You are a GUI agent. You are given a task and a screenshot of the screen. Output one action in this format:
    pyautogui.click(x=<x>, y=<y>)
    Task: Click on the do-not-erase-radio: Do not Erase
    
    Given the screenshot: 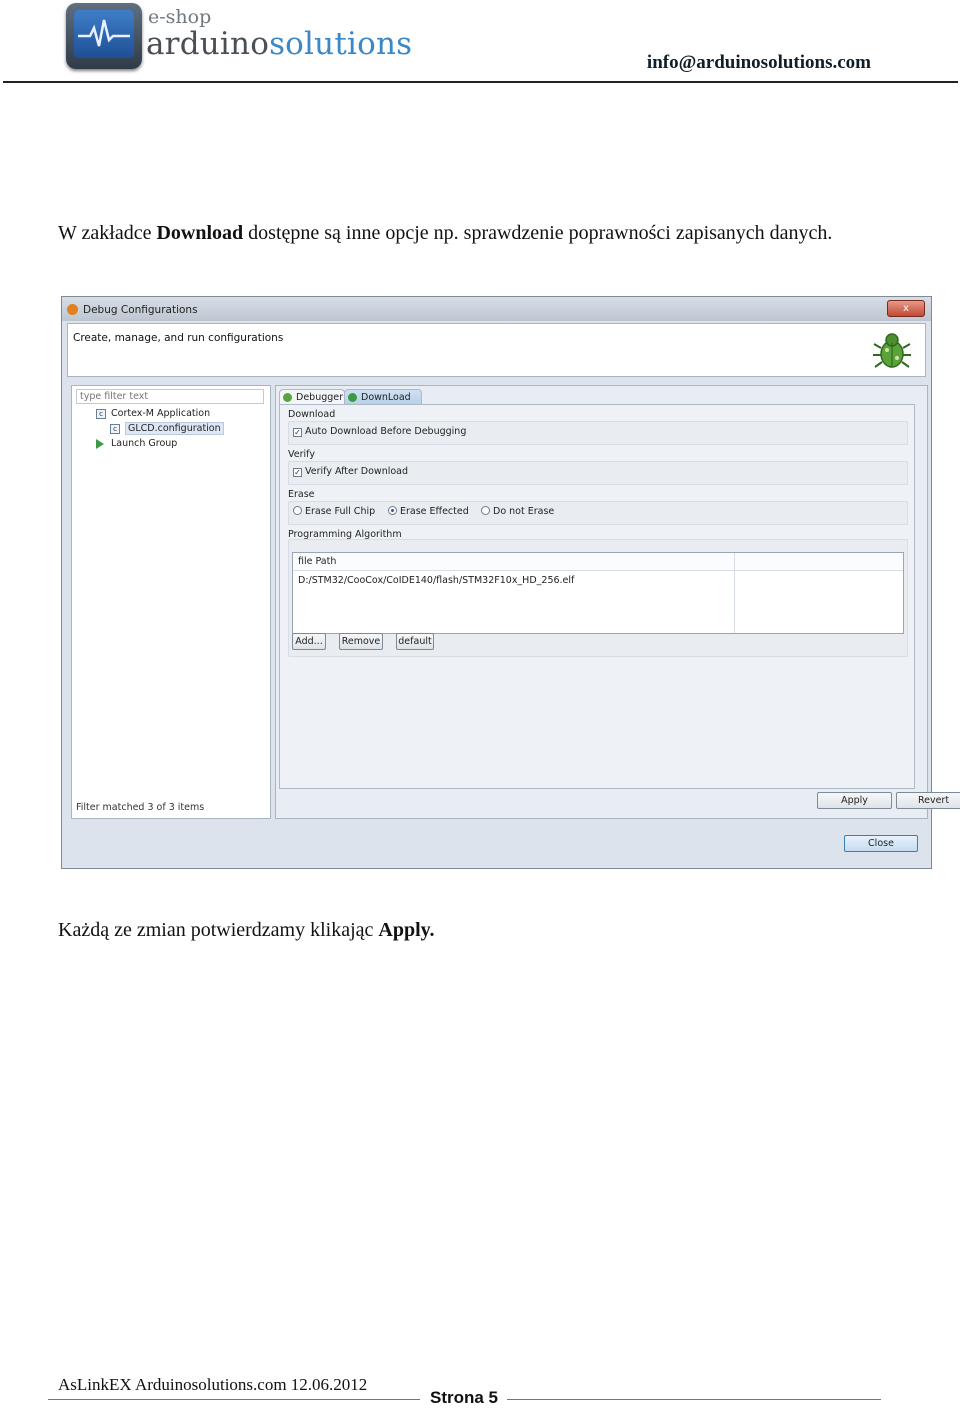 What is the action you would take?
    pyautogui.click(x=517, y=511)
    